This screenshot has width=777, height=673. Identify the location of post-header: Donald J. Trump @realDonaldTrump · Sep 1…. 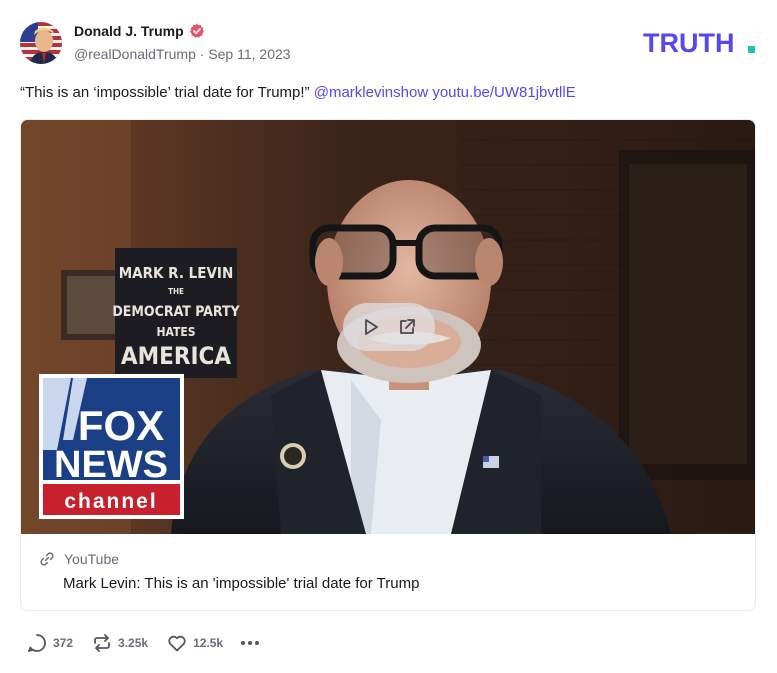
(388, 44).